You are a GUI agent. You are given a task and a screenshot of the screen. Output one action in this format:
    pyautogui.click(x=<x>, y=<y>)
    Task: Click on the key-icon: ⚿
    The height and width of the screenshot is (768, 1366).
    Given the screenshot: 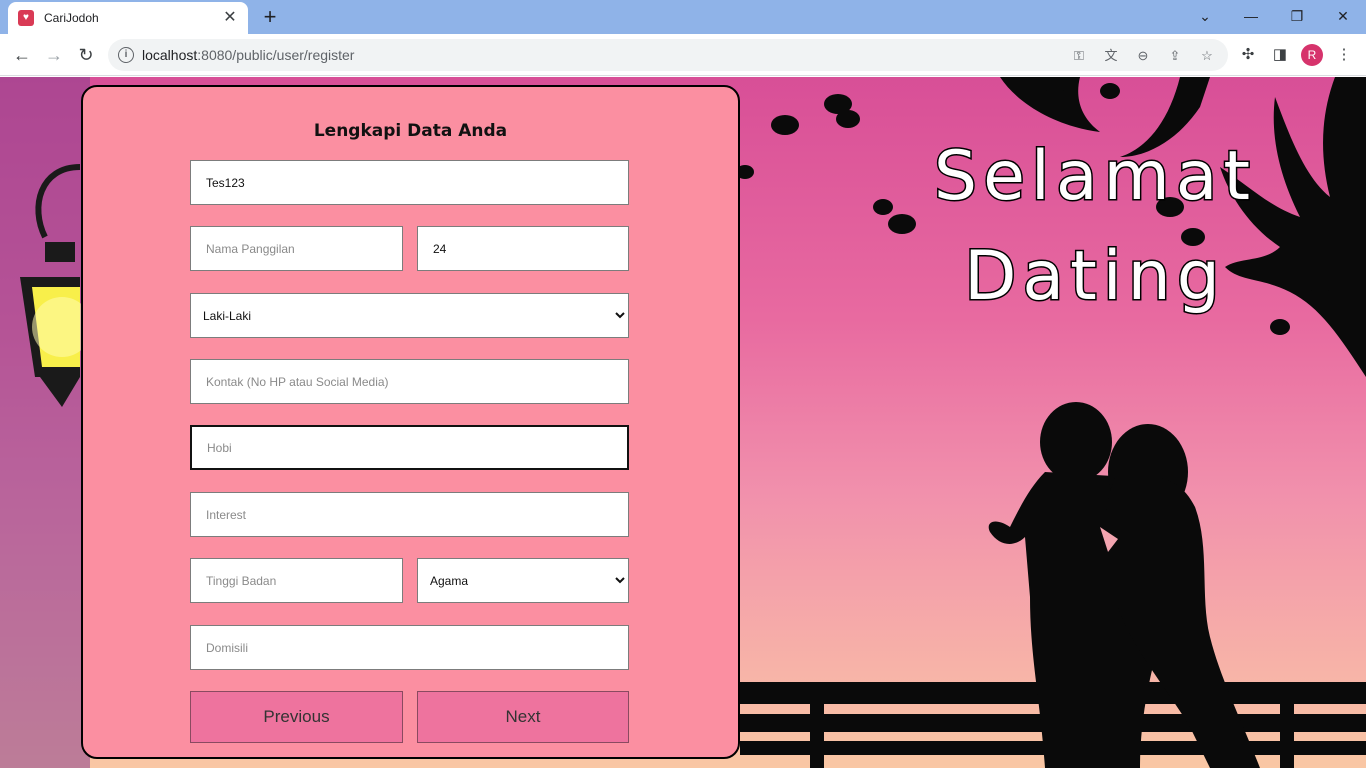 What is the action you would take?
    pyautogui.click(x=1079, y=56)
    